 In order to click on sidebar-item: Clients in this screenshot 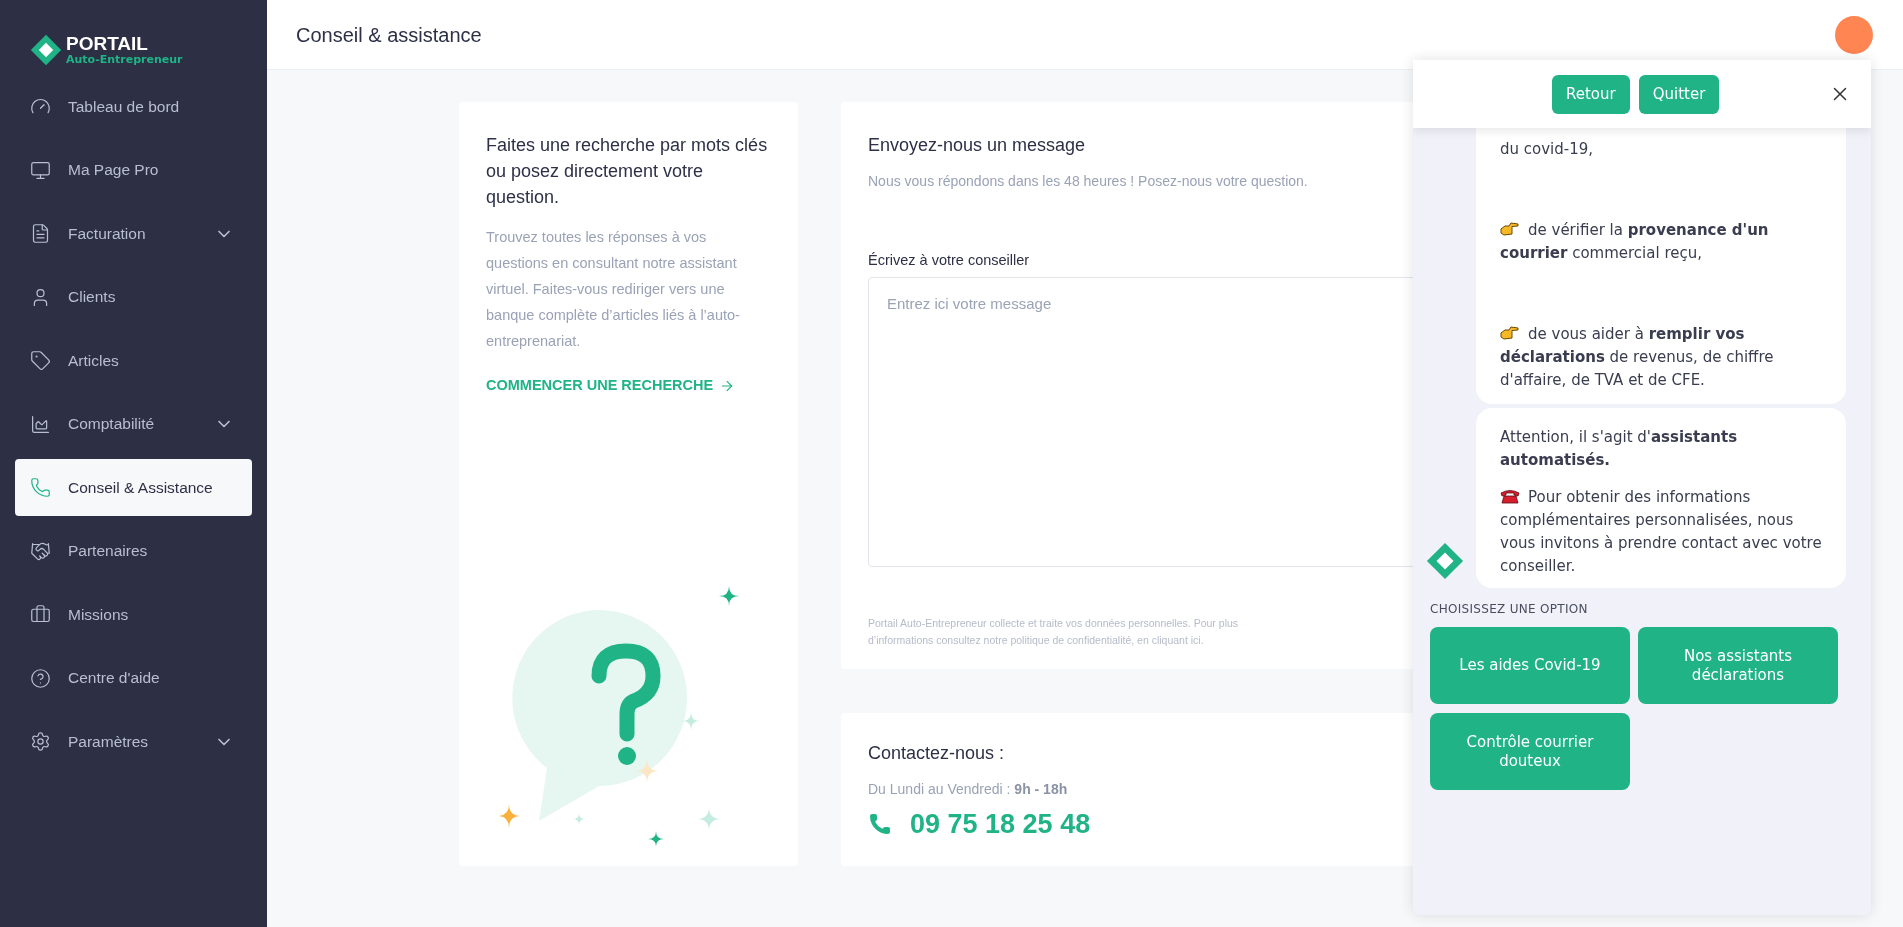, I will do `click(133, 297)`.